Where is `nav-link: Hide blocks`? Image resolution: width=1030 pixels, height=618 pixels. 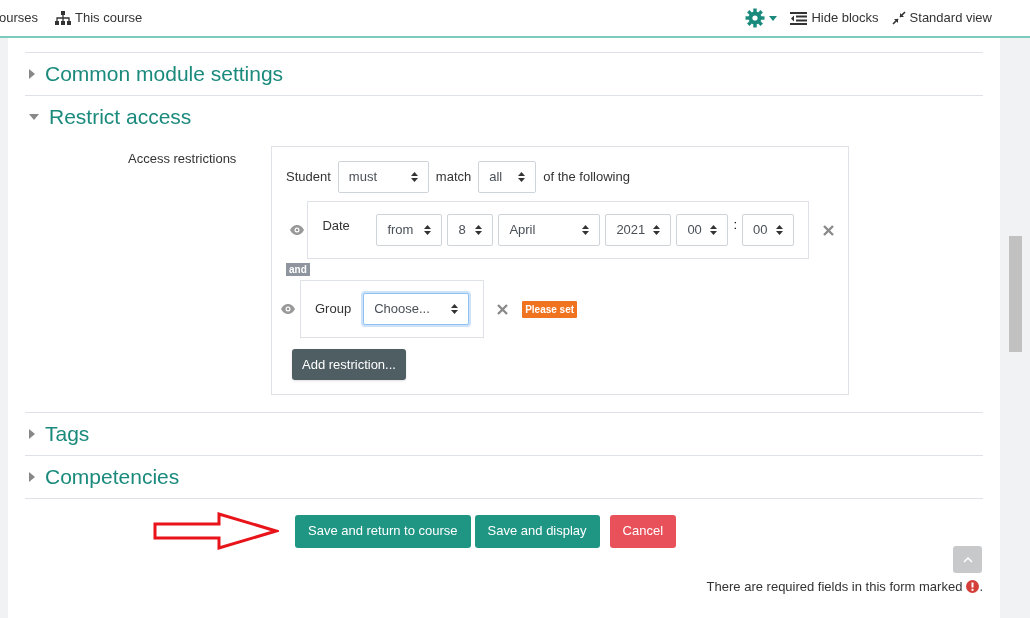 nav-link: Hide blocks is located at coordinates (834, 18).